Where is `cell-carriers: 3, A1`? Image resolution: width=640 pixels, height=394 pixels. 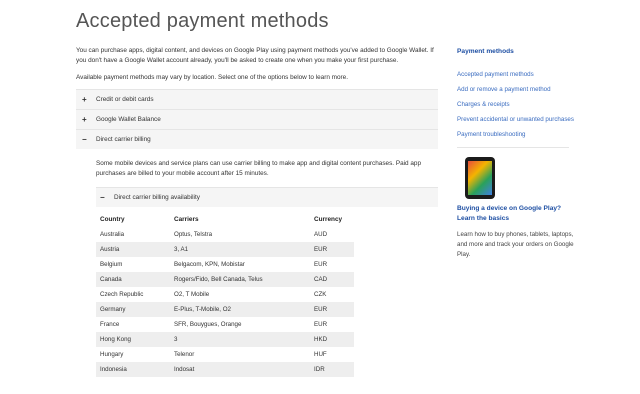
cell-carriers: 3, A1 is located at coordinates (244, 249).